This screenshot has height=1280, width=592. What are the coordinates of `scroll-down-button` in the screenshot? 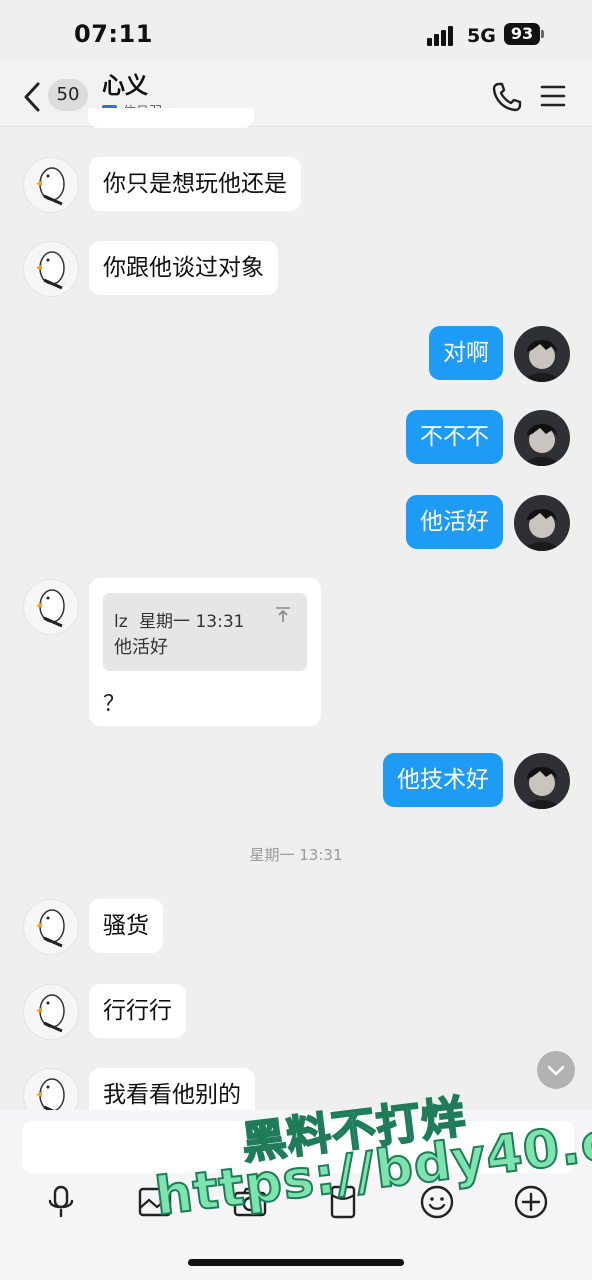 It's located at (556, 1070).